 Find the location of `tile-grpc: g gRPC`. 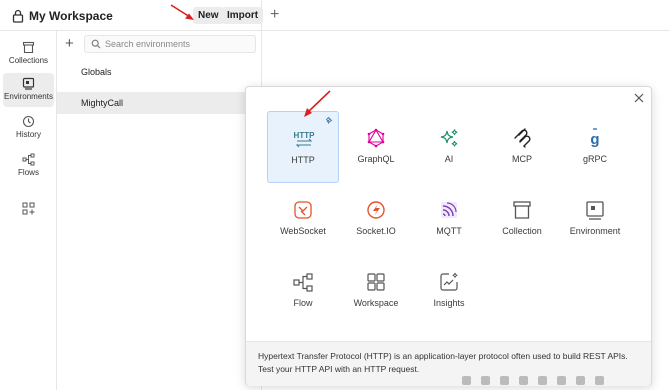

tile-grpc: g gRPC is located at coordinates (595, 147).